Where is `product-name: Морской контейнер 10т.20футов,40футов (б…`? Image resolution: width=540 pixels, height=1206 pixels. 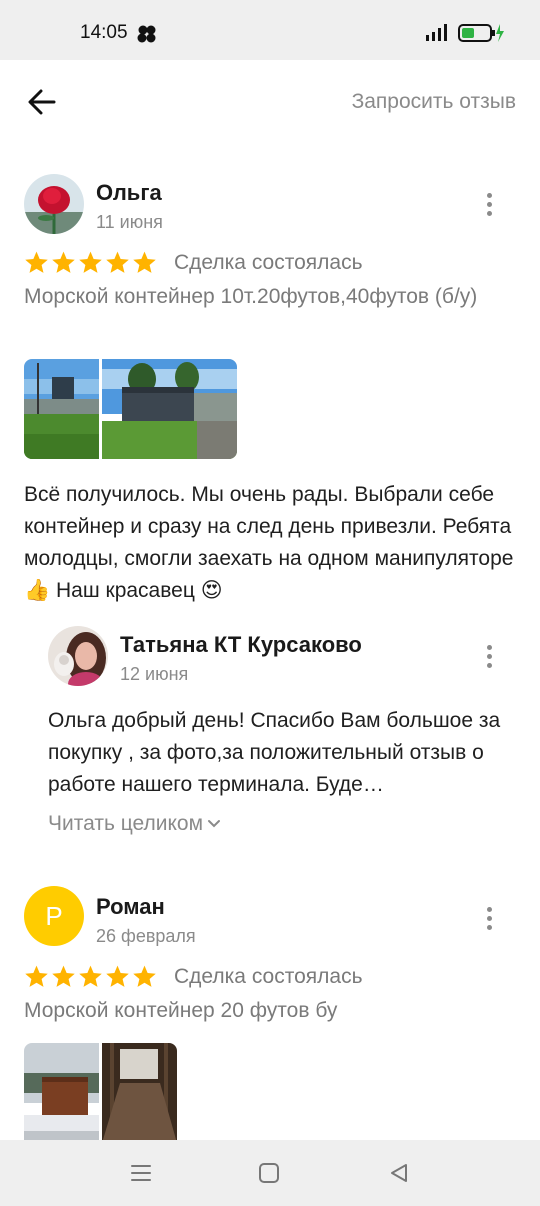 product-name: Морской контейнер 10т.20футов,40футов (б… is located at coordinates (251, 296).